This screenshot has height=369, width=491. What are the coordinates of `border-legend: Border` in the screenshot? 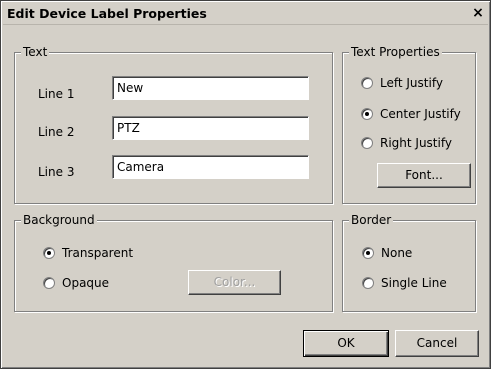 It's located at (371, 220).